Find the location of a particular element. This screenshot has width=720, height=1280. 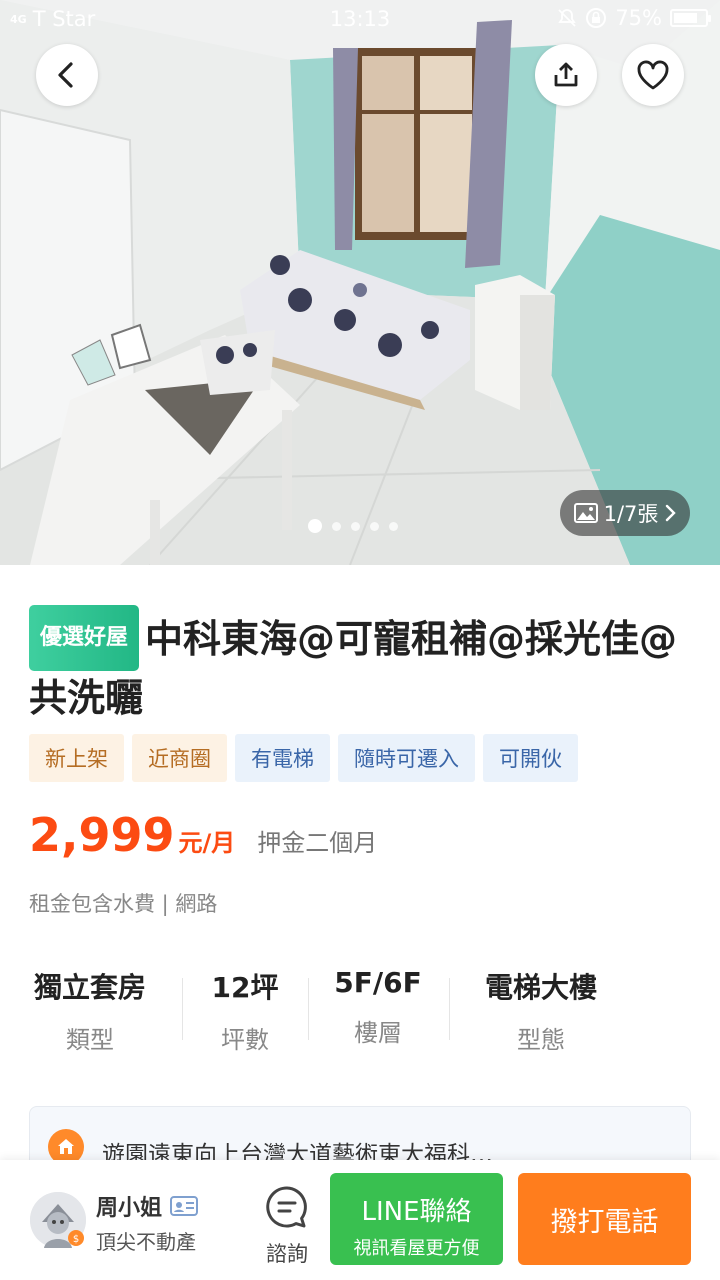

chevron-left-icon is located at coordinates (65, 75).